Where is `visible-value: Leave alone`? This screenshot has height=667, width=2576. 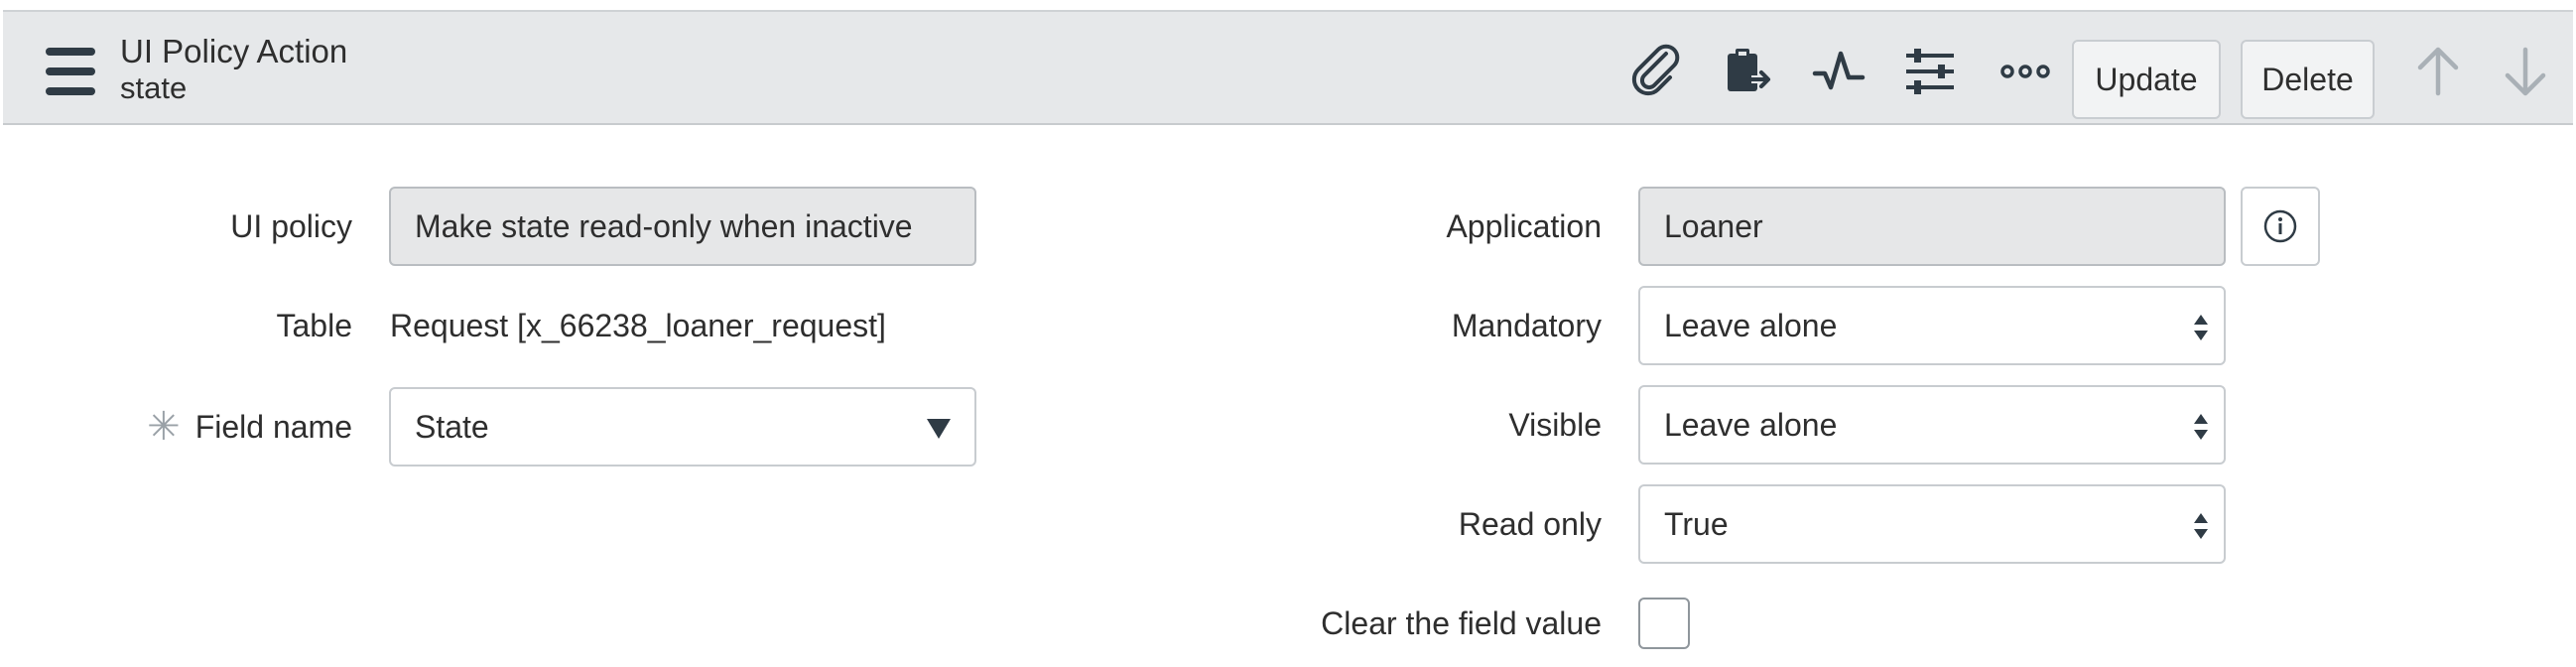
visible-value: Leave alone is located at coordinates (1751, 425).